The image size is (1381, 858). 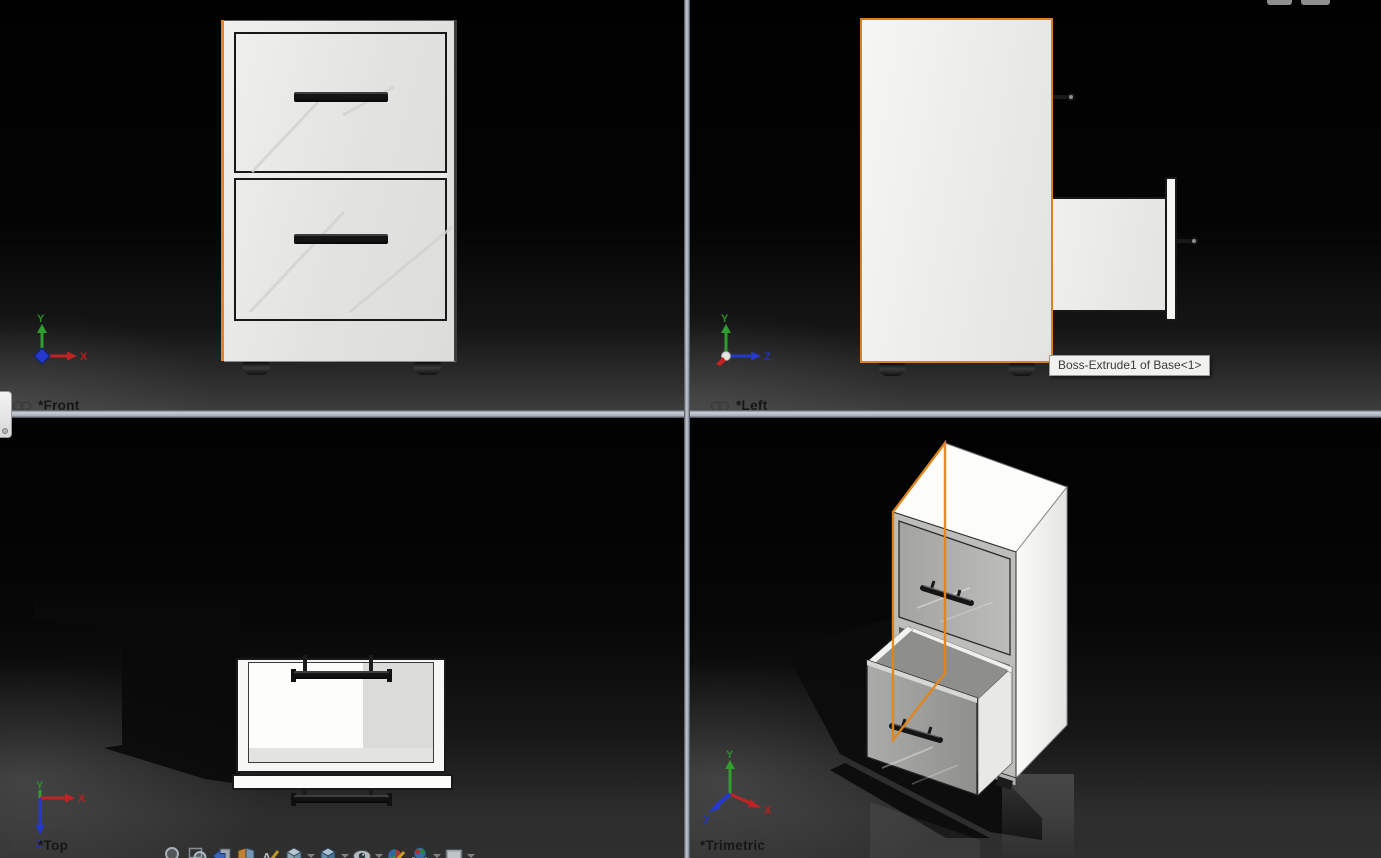 What do you see at coordinates (342, 782) in the screenshot?
I see `open-drawer-front-top` at bounding box center [342, 782].